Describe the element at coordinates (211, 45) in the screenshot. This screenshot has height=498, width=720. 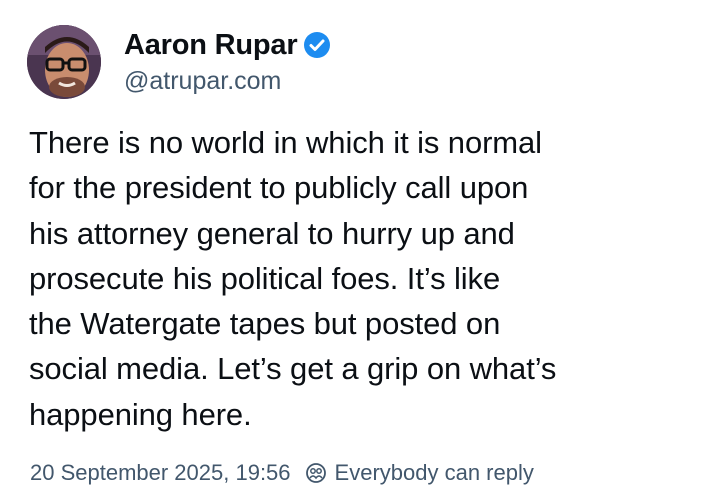
I see `author-display-name: Aaron Rupar` at that location.